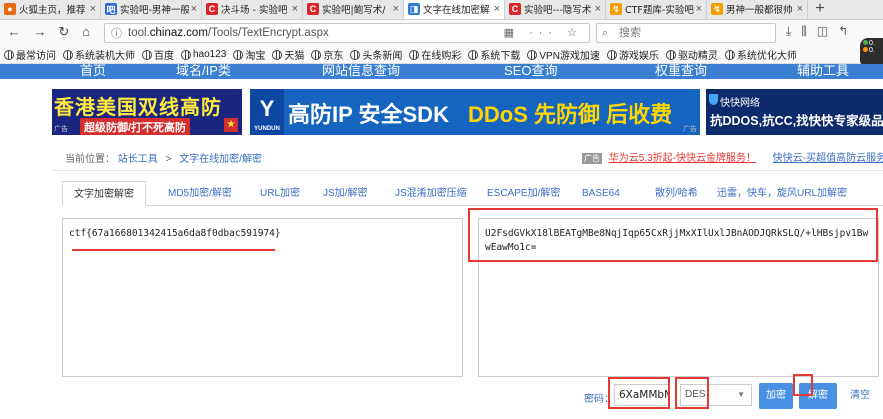  What do you see at coordinates (523, 193) in the screenshot?
I see `tool-tab: ESCAPE加/解密` at bounding box center [523, 193].